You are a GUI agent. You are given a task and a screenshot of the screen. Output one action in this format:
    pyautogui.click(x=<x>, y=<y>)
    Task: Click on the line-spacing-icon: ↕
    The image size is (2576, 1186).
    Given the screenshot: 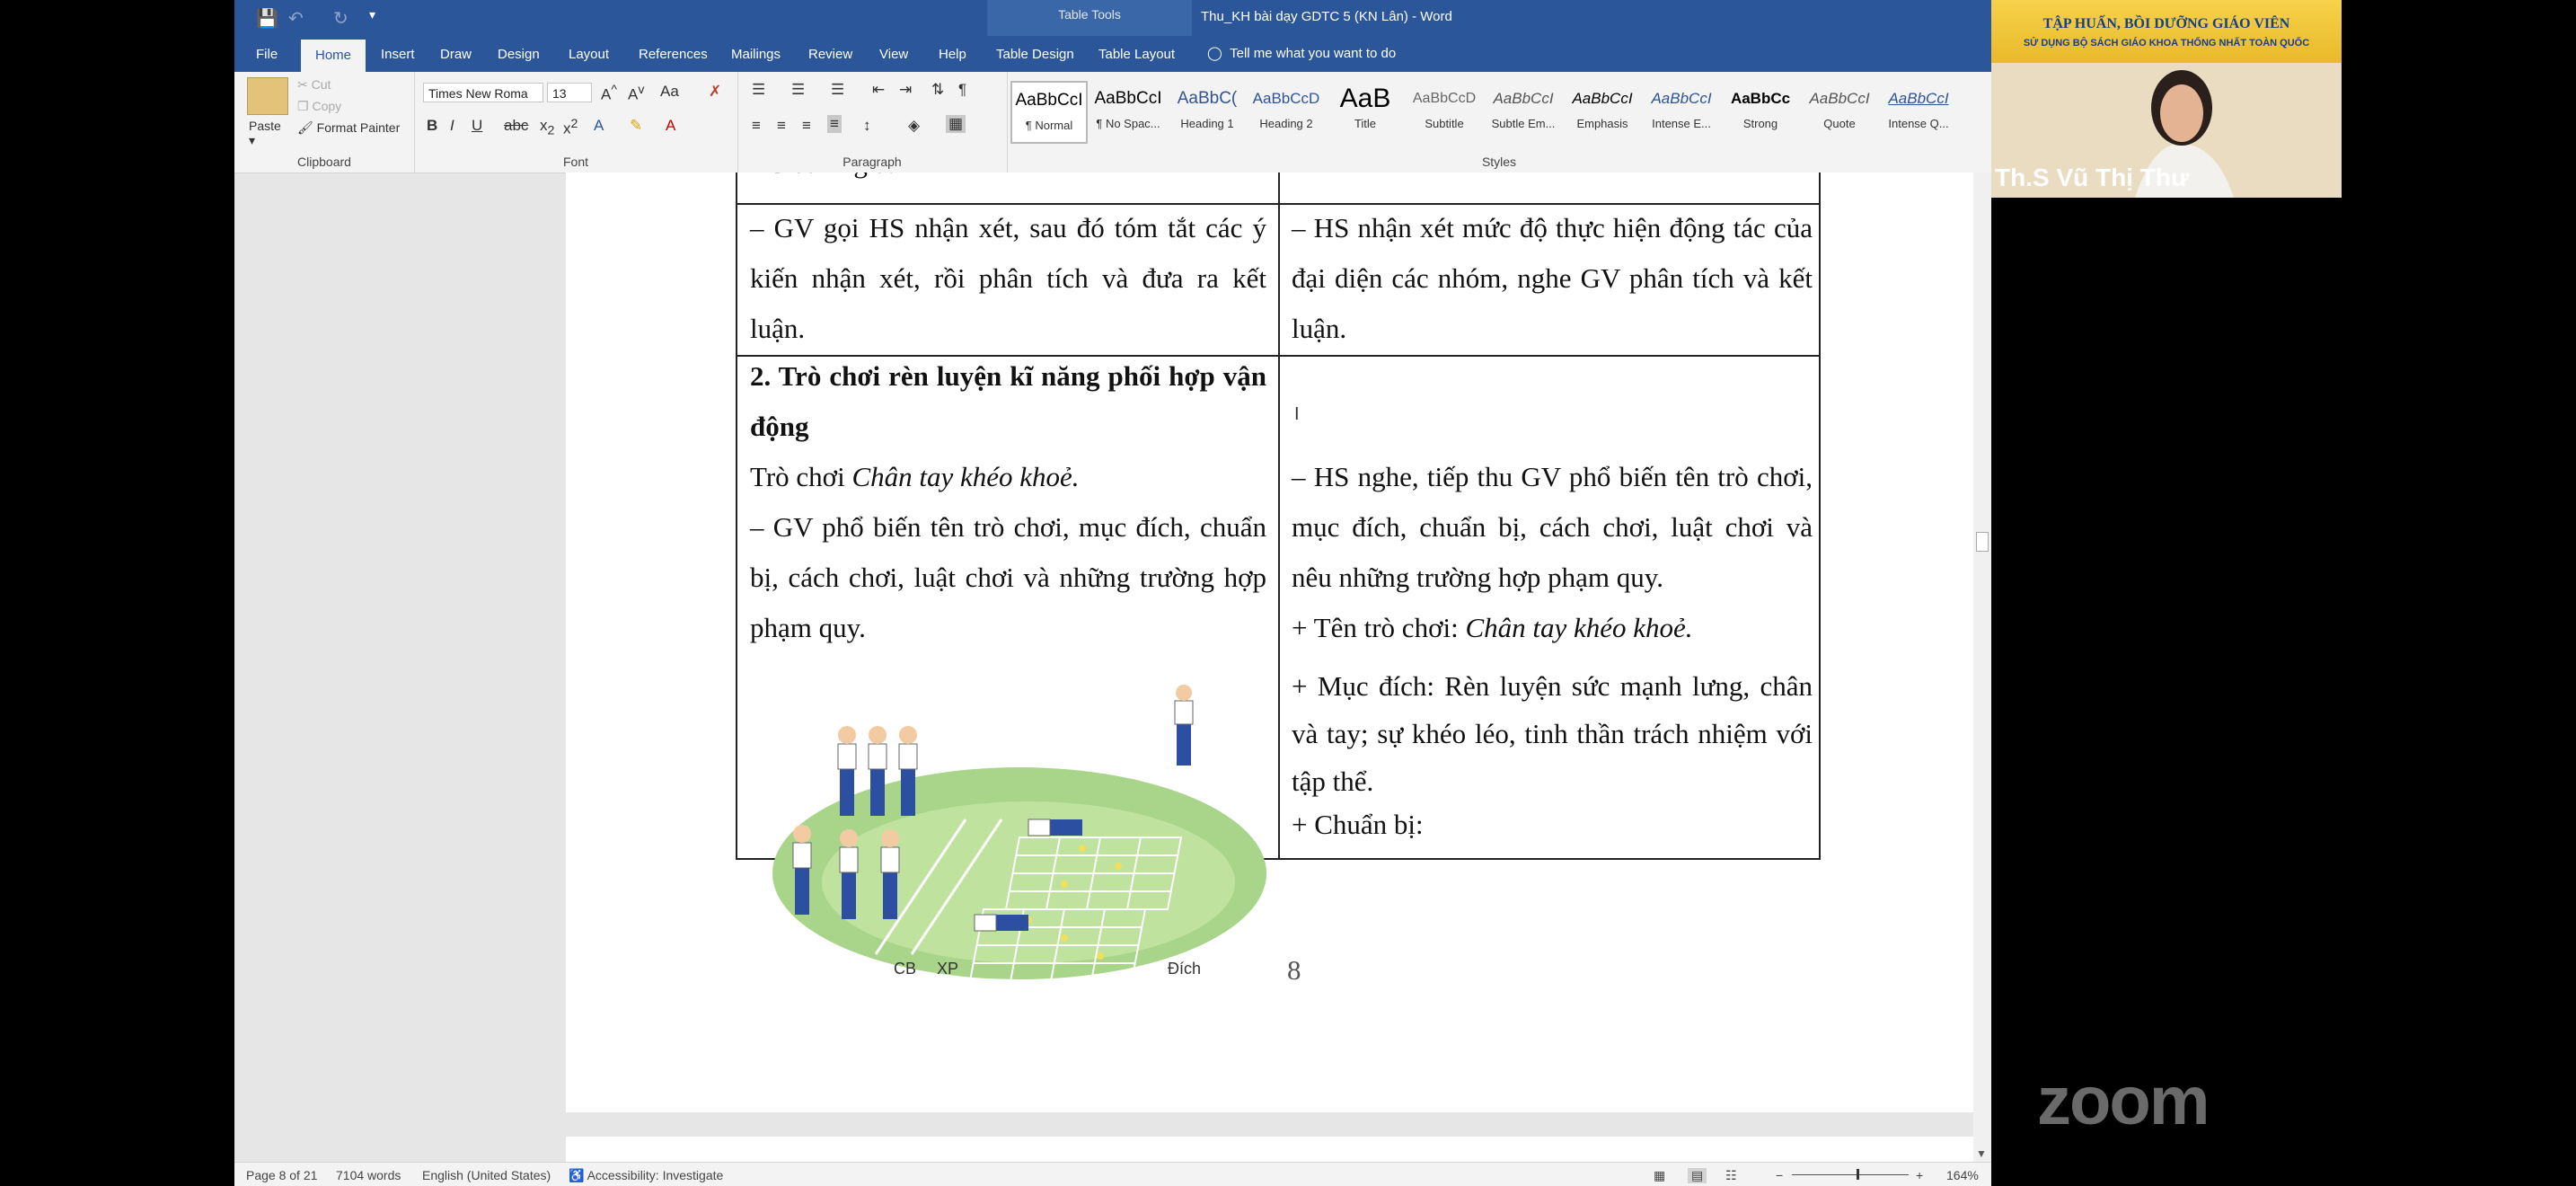 What is the action you would take?
    pyautogui.click(x=867, y=126)
    